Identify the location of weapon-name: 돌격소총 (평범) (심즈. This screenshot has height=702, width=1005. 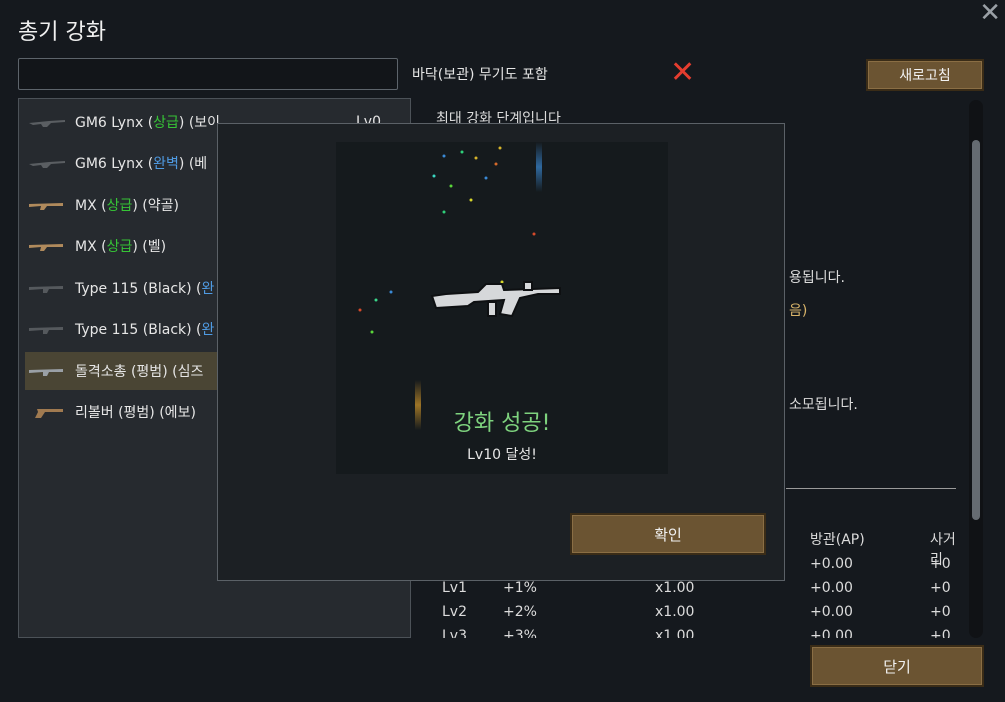
(139, 372).